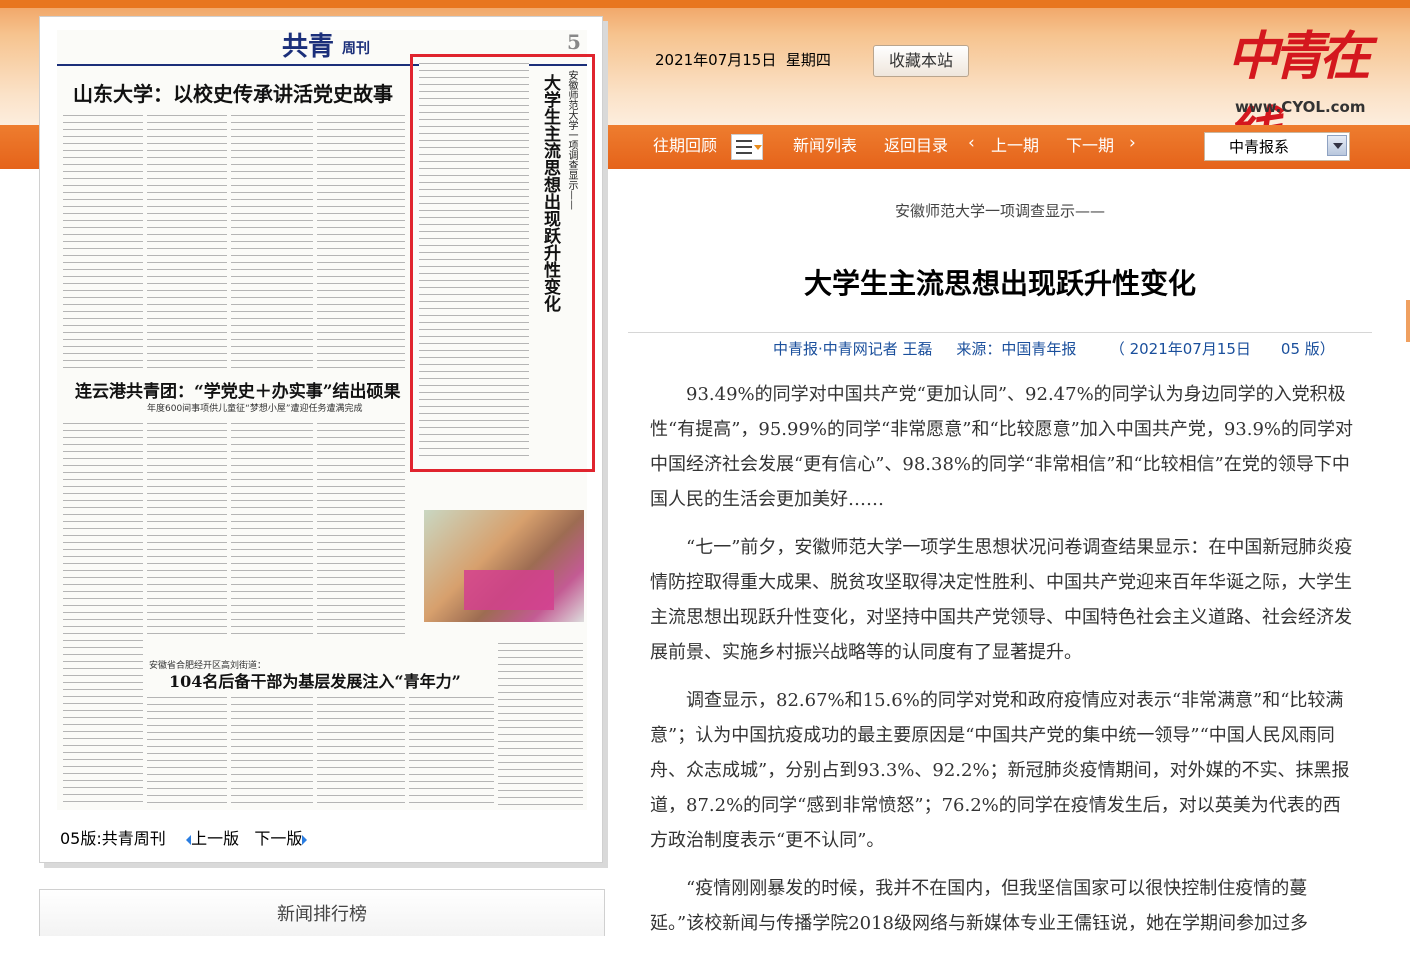 This screenshot has width=1410, height=954. I want to click on date-text: 2021年07月15日, so click(716, 60).